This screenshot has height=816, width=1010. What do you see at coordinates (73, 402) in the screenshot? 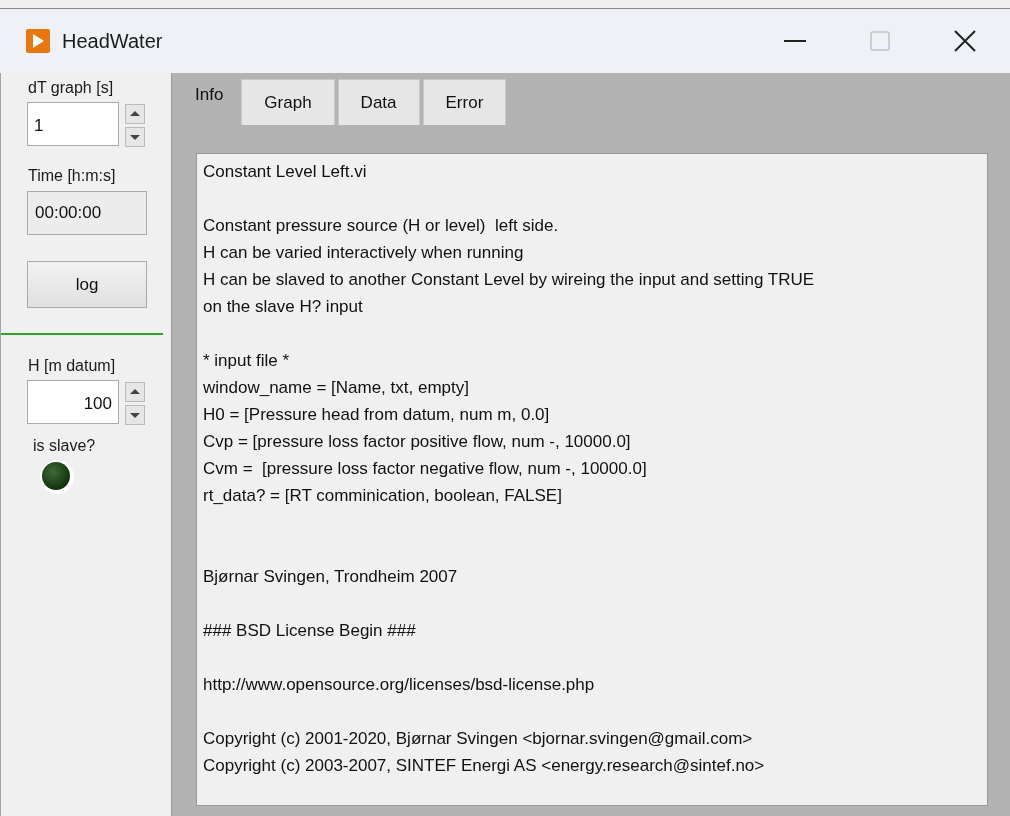
I see `h-field: 100` at bounding box center [73, 402].